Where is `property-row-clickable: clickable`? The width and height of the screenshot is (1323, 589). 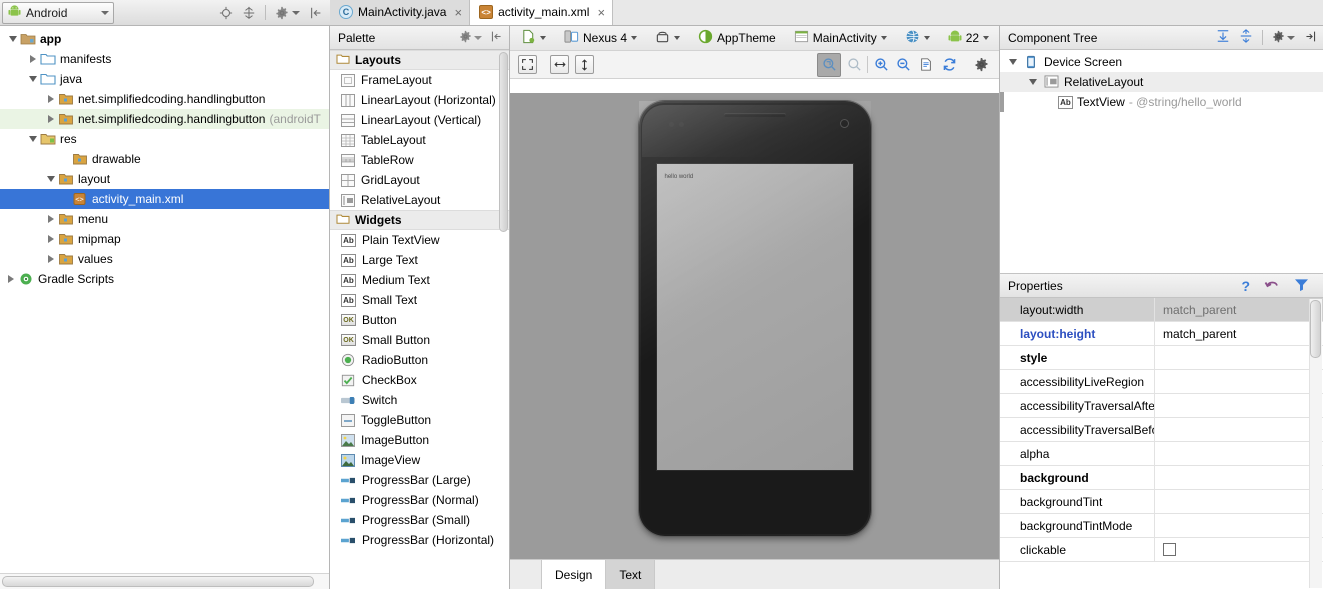 property-row-clickable: clickable is located at coordinates (1161, 550).